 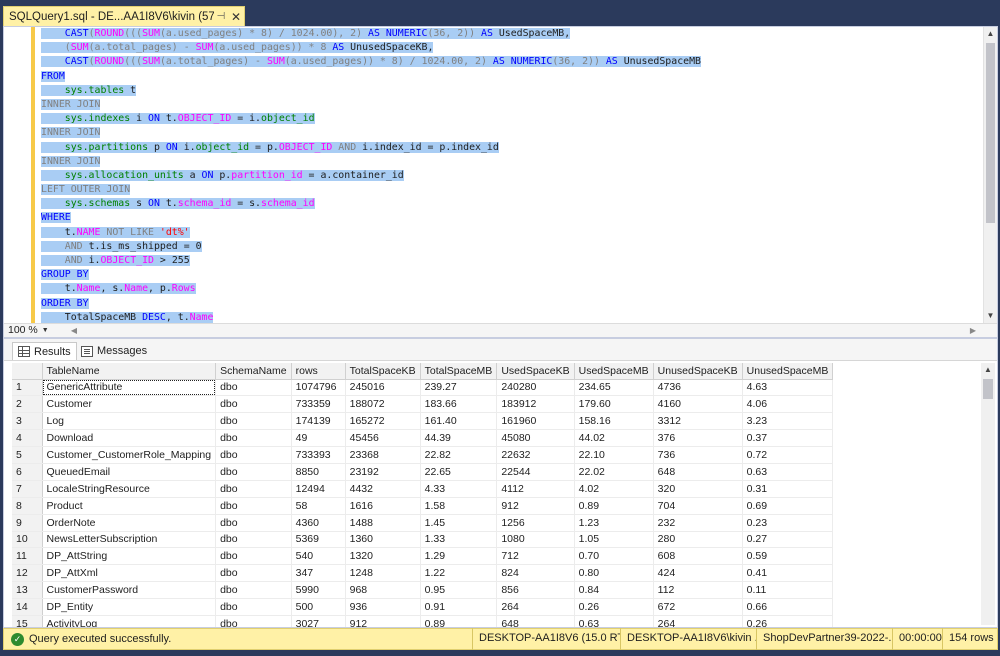 What do you see at coordinates (129, 404) in the screenshot?
I see `table-cell: Customer` at bounding box center [129, 404].